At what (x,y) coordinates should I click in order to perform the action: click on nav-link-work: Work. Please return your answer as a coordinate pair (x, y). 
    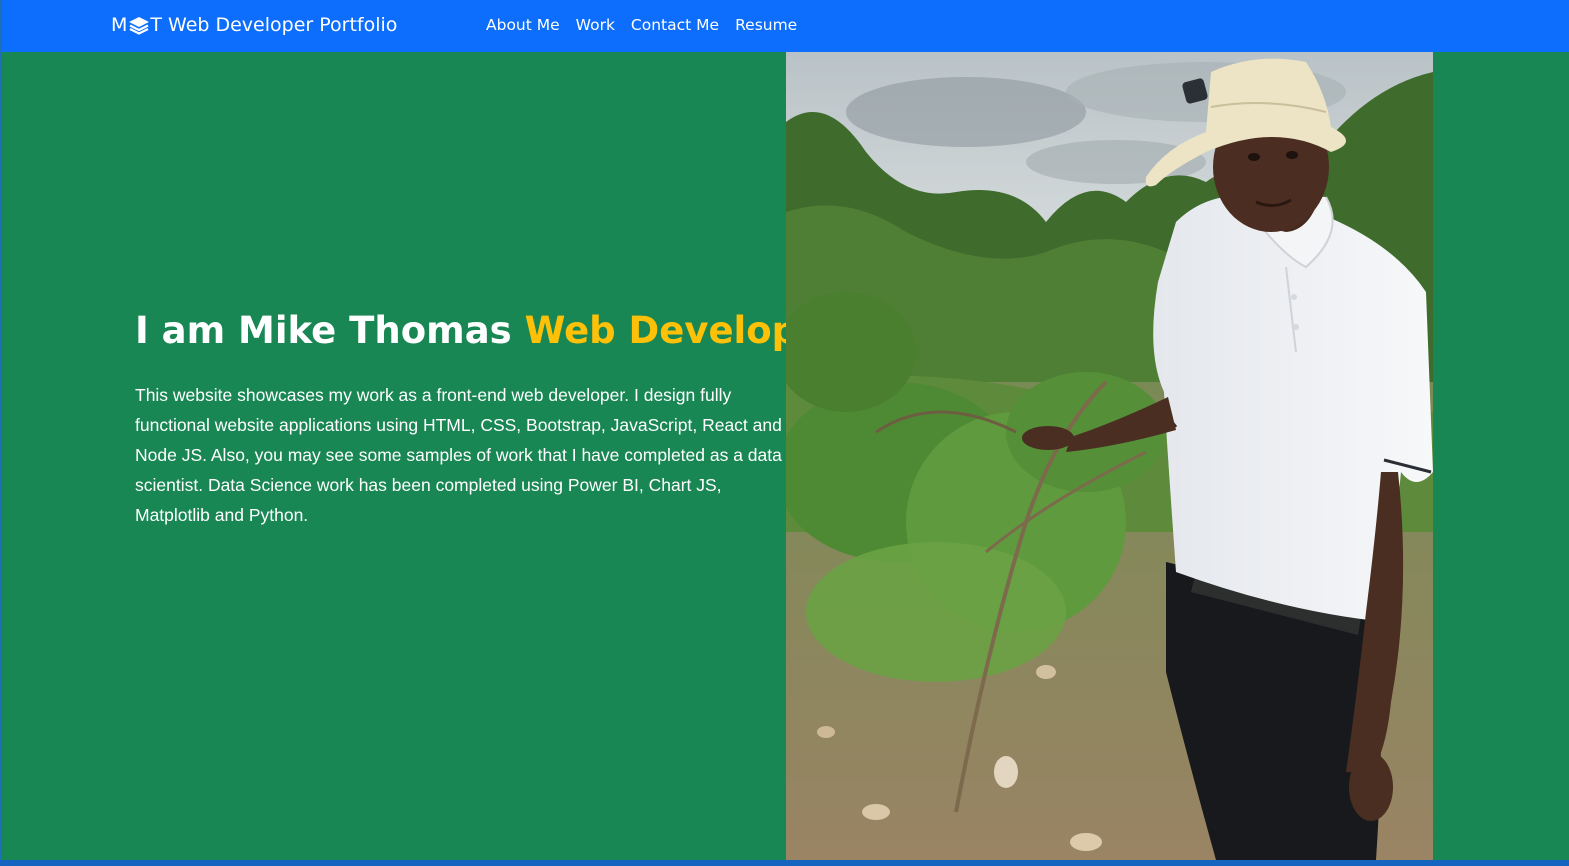
    Looking at the image, I should click on (595, 25).